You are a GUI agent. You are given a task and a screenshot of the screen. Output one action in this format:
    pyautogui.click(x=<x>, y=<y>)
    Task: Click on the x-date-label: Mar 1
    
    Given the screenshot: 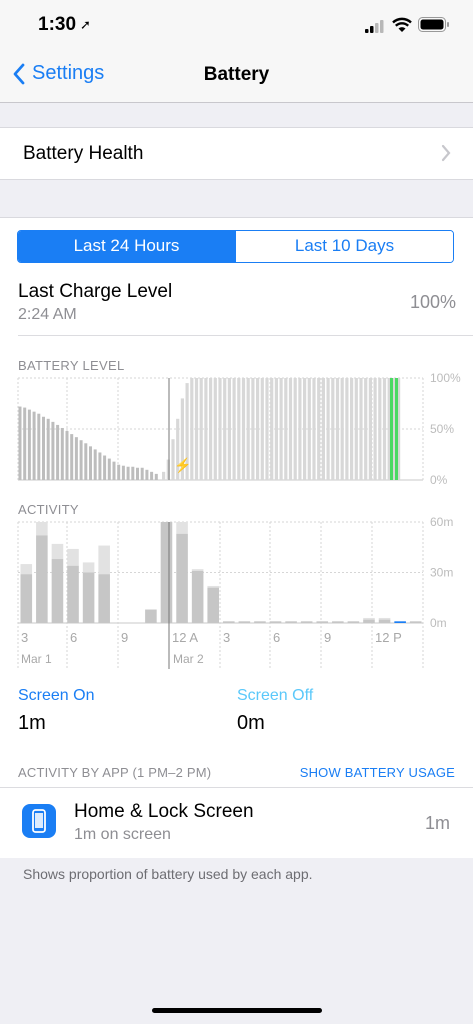 What is the action you would take?
    pyautogui.click(x=36, y=659)
    